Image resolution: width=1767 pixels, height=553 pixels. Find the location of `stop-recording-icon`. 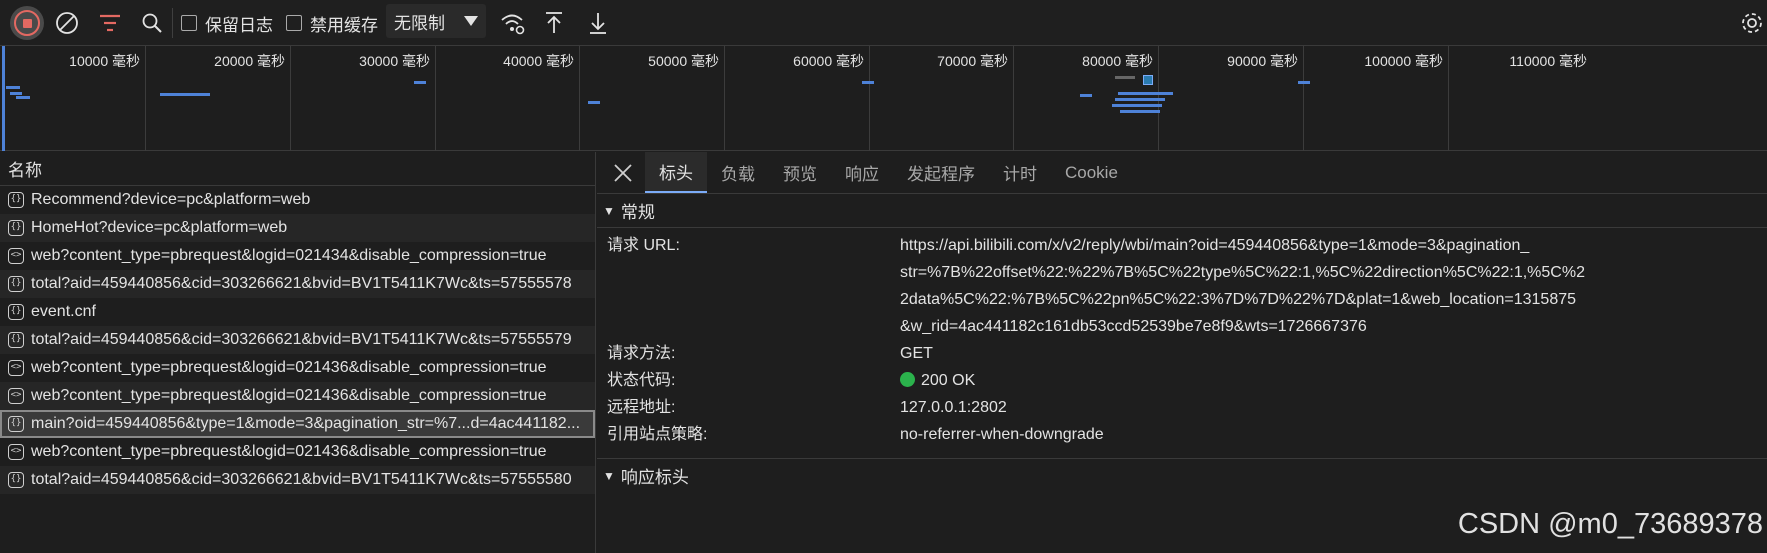

stop-recording-icon is located at coordinates (27, 23).